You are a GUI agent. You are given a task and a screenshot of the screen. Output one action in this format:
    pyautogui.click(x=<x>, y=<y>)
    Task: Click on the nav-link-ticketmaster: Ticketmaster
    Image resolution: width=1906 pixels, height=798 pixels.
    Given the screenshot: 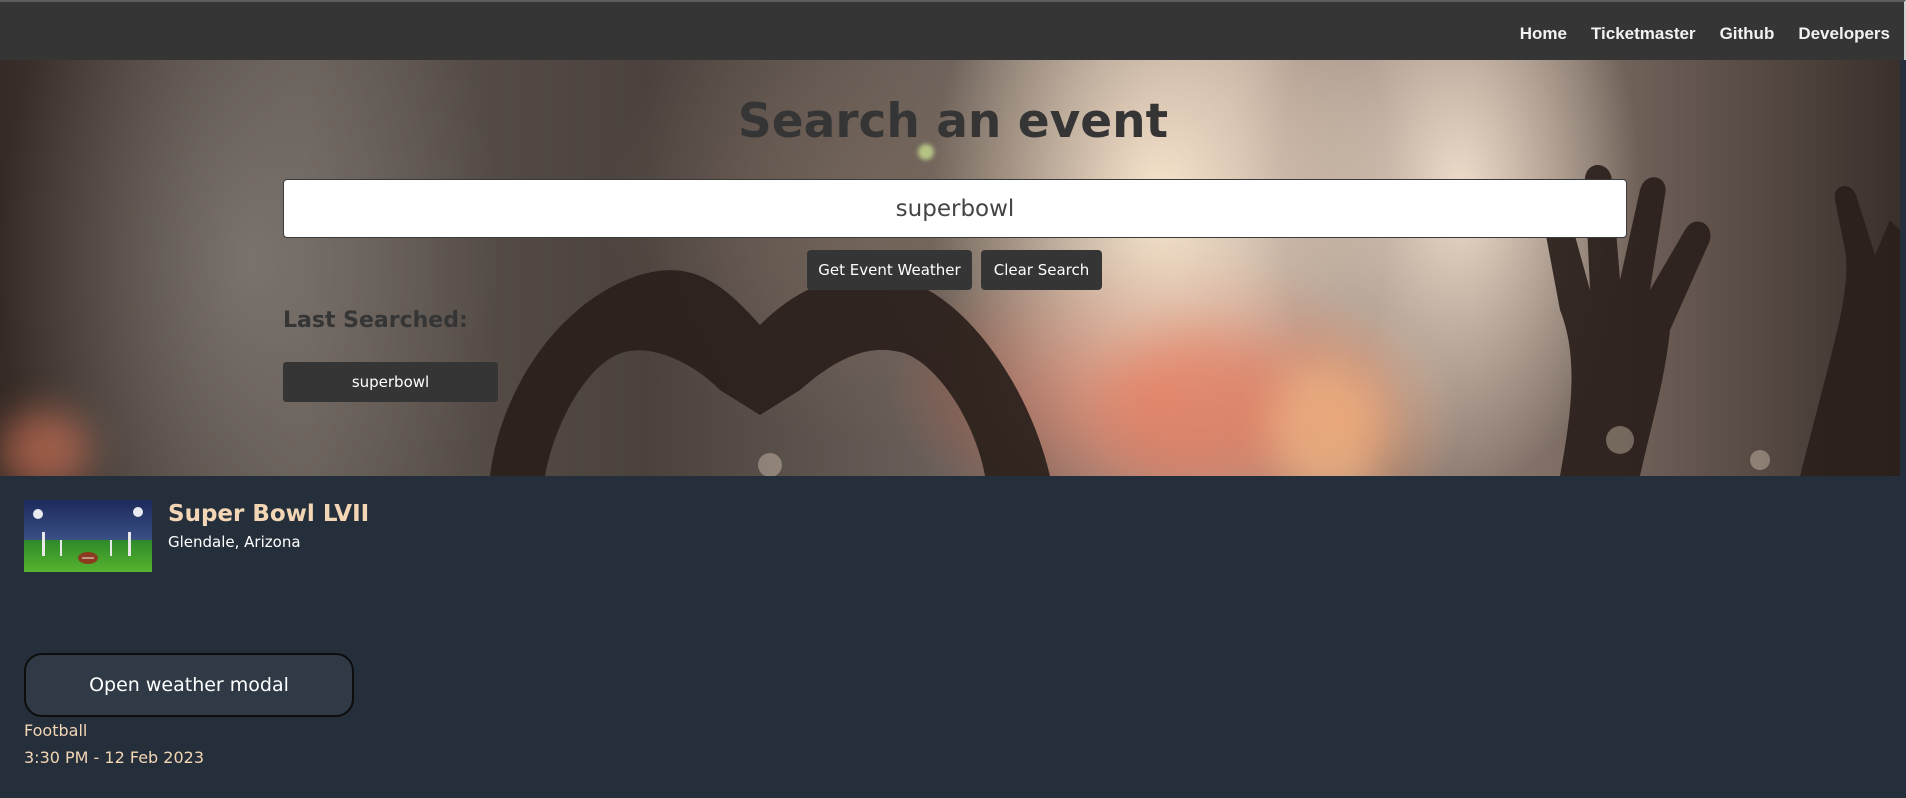 What is the action you would take?
    pyautogui.click(x=1643, y=34)
    